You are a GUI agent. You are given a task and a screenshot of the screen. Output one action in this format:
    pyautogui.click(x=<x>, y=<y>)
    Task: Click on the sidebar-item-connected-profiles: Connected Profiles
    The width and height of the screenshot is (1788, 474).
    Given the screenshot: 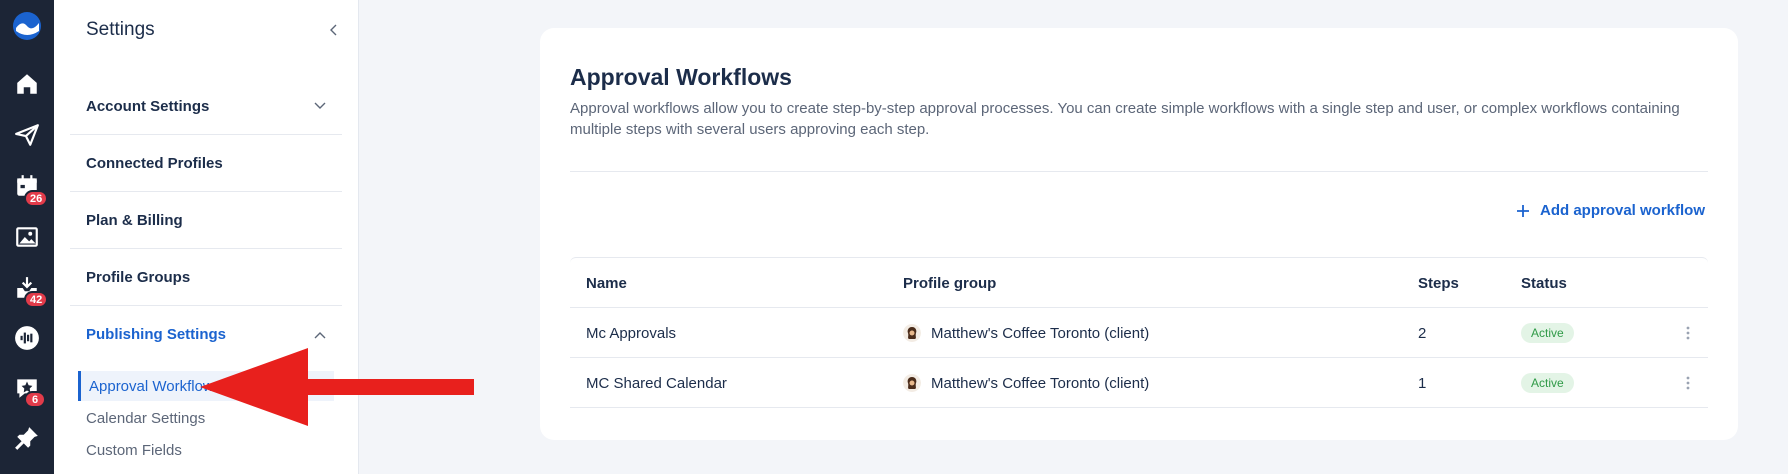 What is the action you would take?
    pyautogui.click(x=206, y=163)
    